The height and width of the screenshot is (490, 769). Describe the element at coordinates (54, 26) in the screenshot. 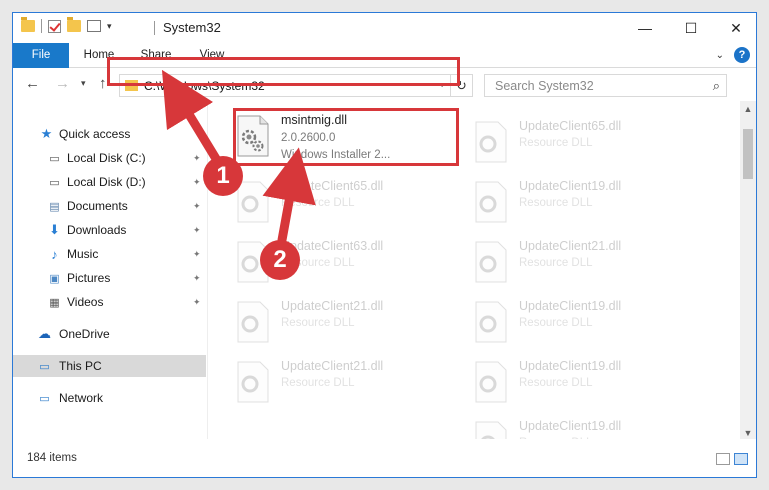

I see `properties-check-icon` at that location.